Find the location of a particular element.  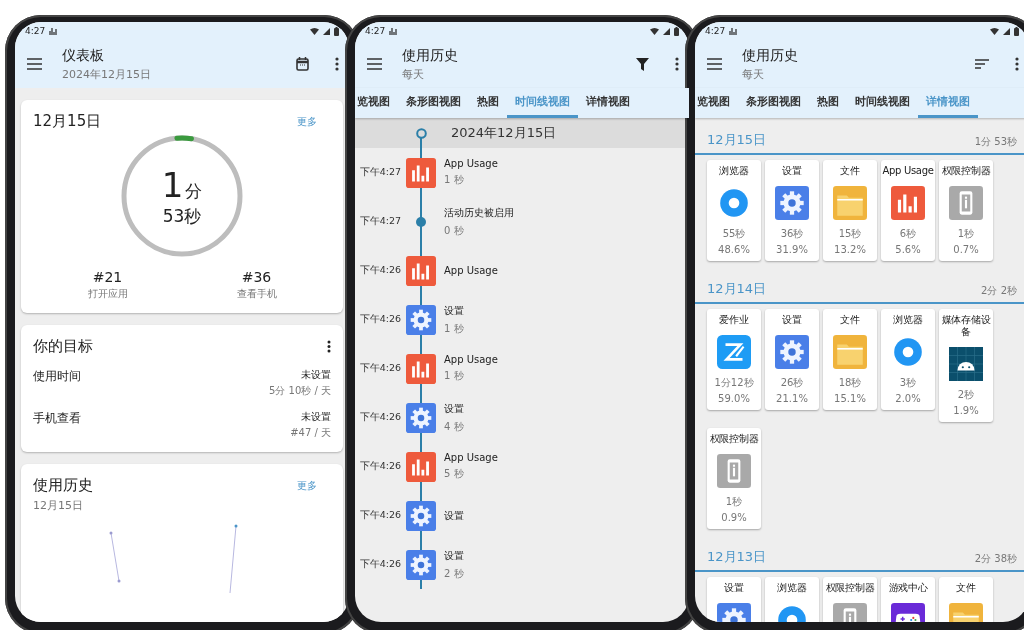

app-card: 权限控制器 1秒 0.7% is located at coordinates (966, 210).